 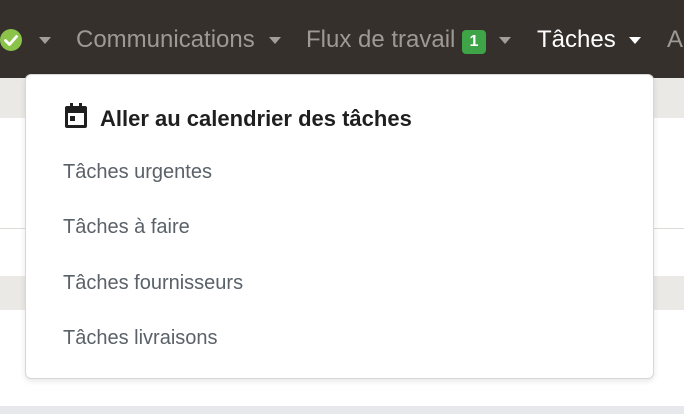 I want to click on nav-item-taches: Tâches, so click(x=576, y=40).